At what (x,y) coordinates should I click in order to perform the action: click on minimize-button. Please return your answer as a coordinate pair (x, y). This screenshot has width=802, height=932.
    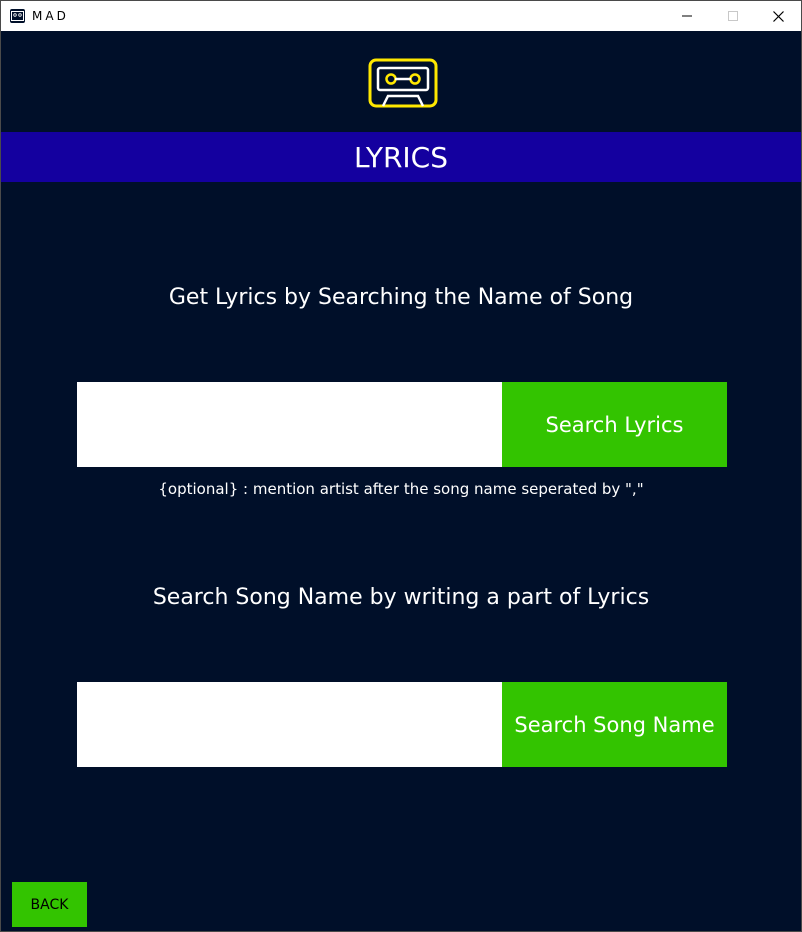
    Looking at the image, I should click on (687, 16).